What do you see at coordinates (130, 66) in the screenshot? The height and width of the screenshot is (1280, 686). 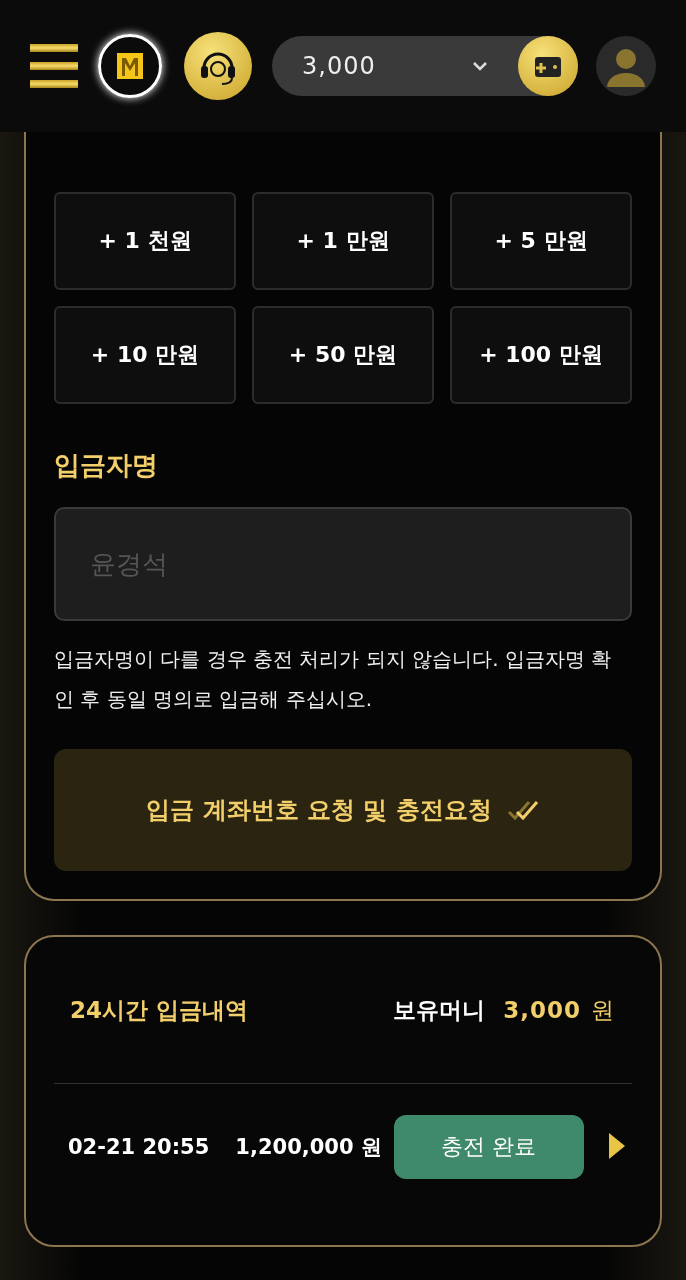 I see `logo-icon` at bounding box center [130, 66].